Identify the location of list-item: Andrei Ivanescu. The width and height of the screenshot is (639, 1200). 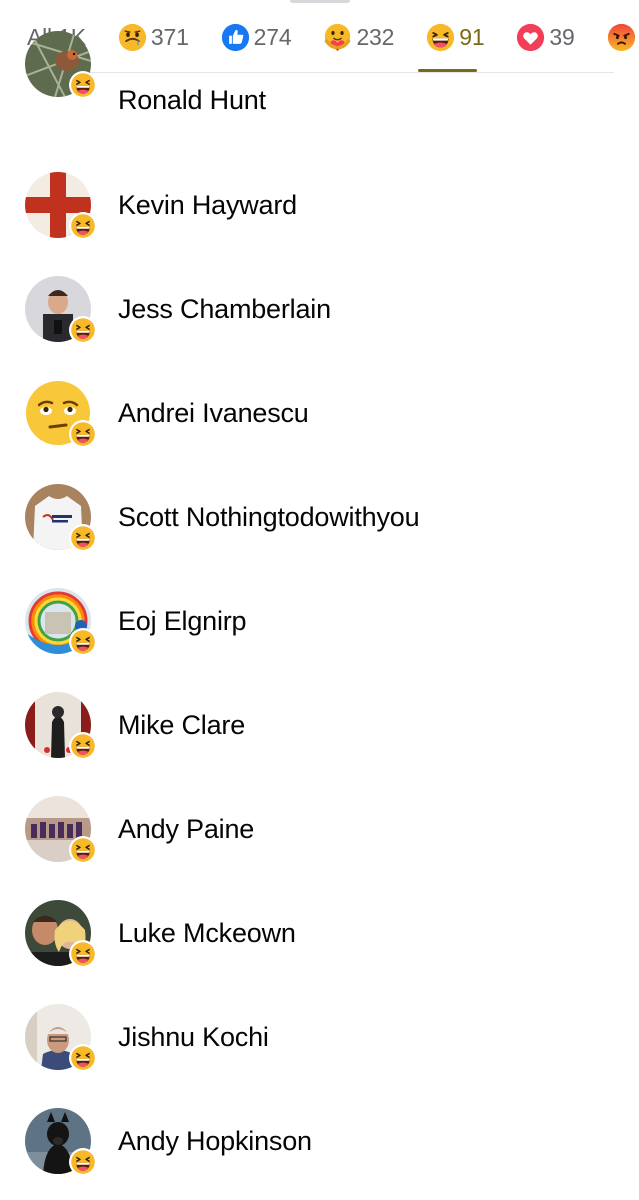
(319, 411).